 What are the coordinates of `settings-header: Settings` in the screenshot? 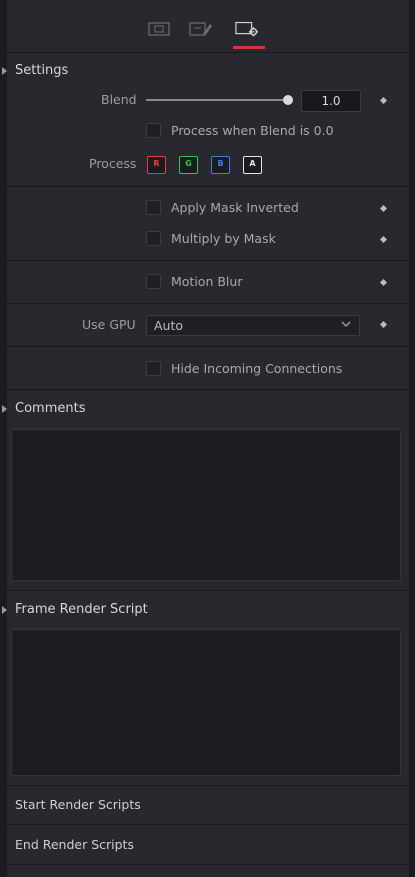 It's located at (41, 70).